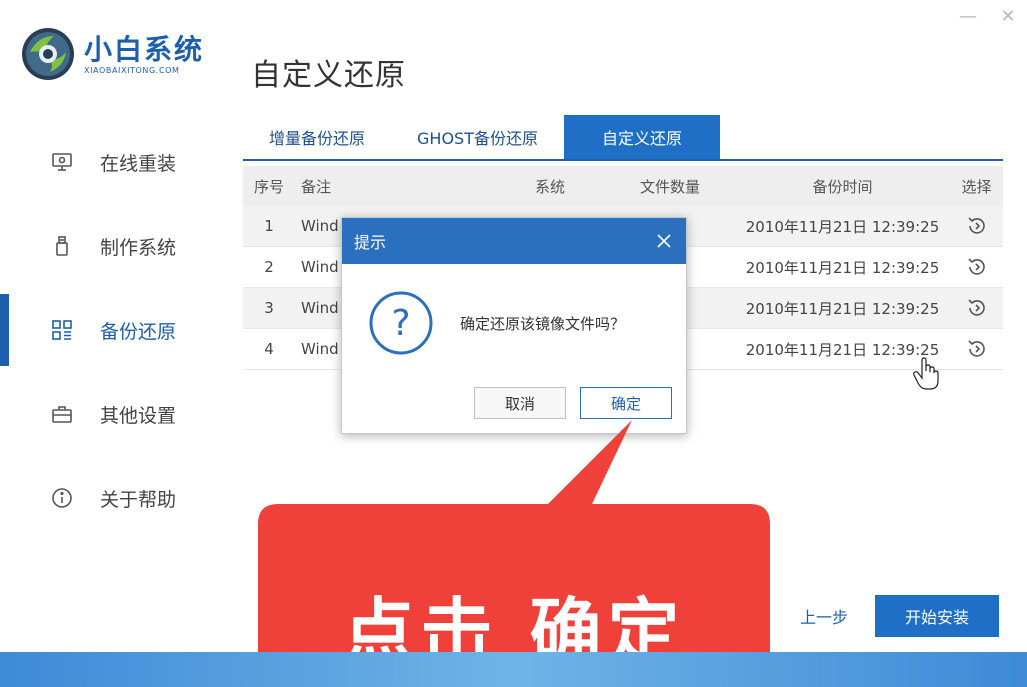  I want to click on row-no: 4, so click(269, 349).